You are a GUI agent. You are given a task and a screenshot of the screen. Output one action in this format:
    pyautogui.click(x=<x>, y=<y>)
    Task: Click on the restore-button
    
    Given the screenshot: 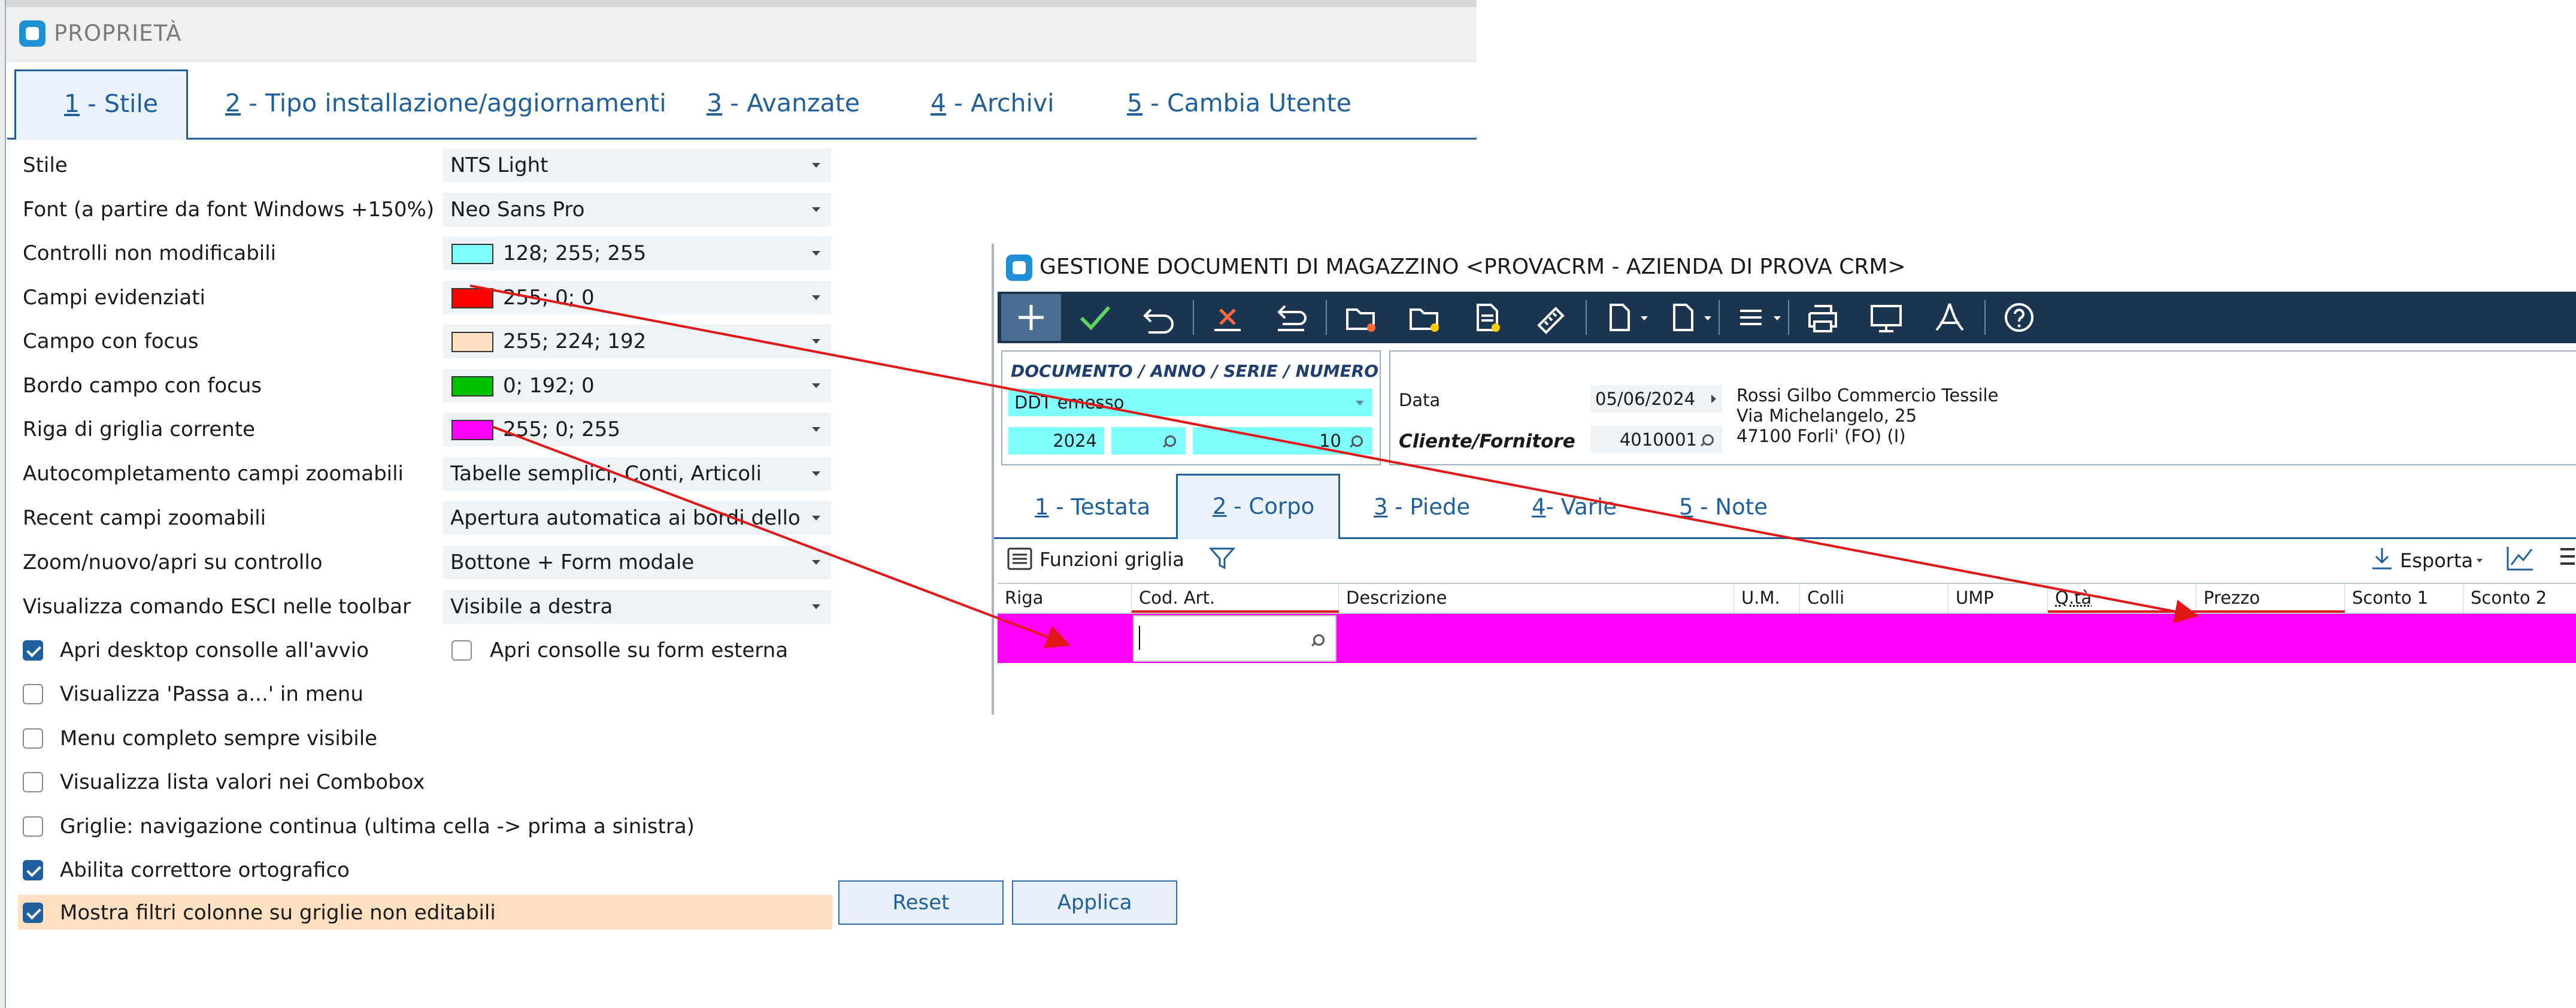 What is the action you would take?
    pyautogui.click(x=1291, y=317)
    